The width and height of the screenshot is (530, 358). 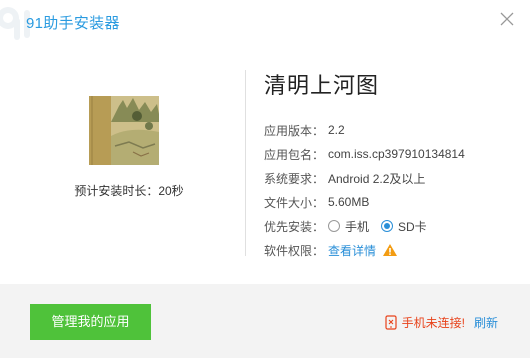 I want to click on info-row-permissions: 软件权限： 查看详情, so click(x=389, y=250).